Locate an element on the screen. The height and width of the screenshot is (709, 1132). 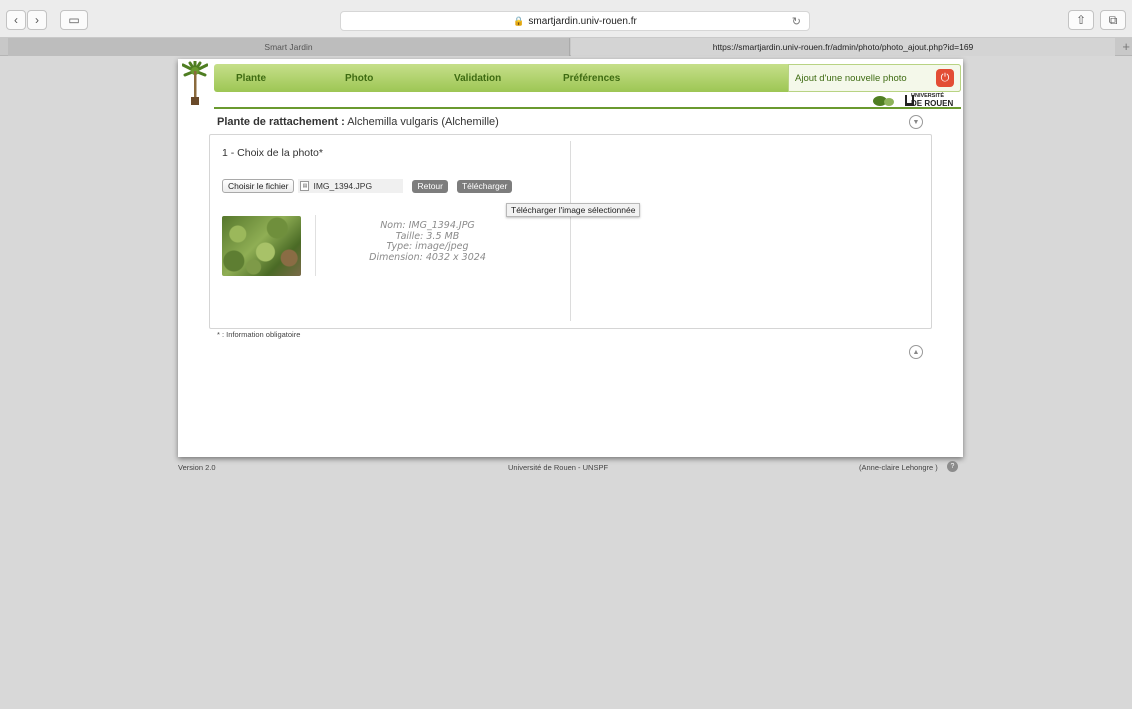
selected-file: ▤ IMG_1394.JPG is located at coordinates (351, 186).